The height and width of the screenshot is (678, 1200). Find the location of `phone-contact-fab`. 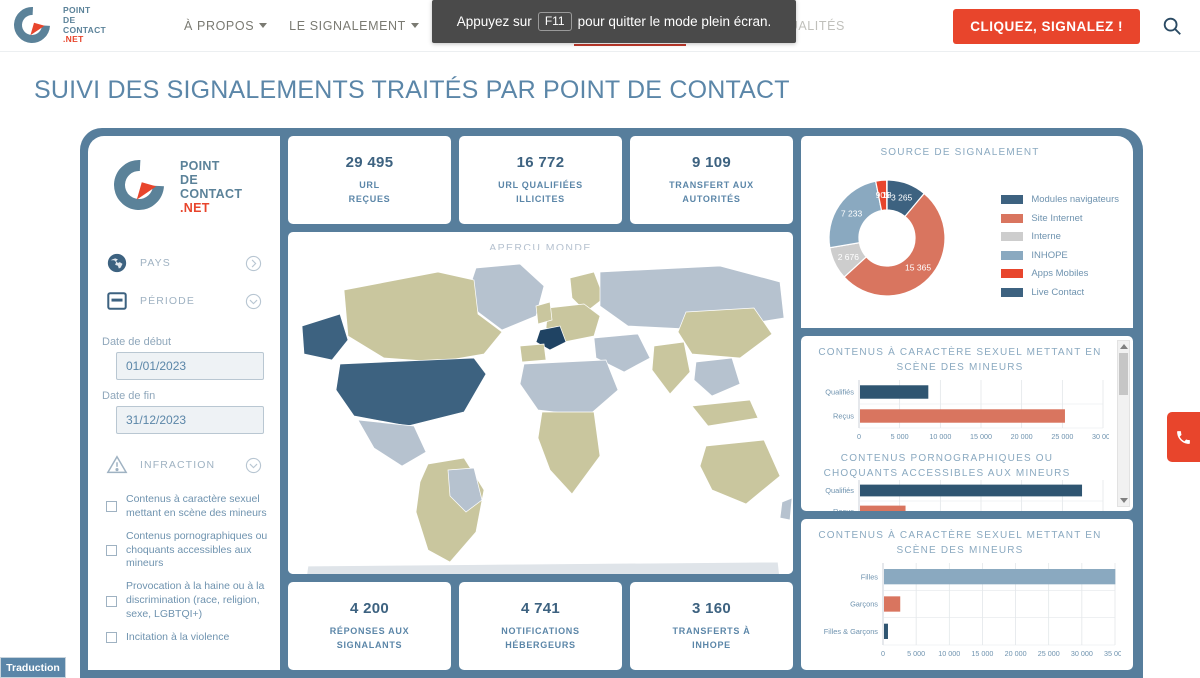

phone-contact-fab is located at coordinates (1183, 437).